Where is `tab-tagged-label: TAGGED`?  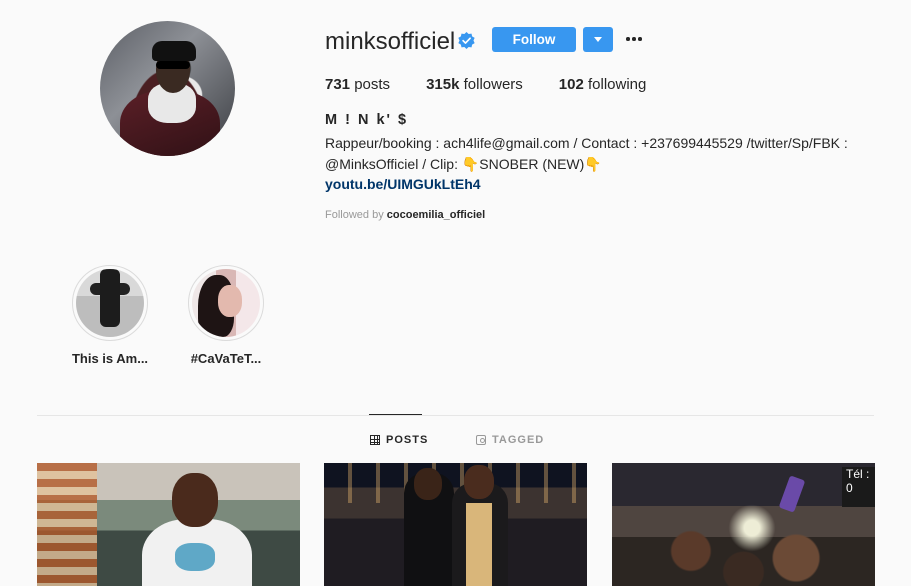
tab-tagged-label: TAGGED is located at coordinates (518, 440).